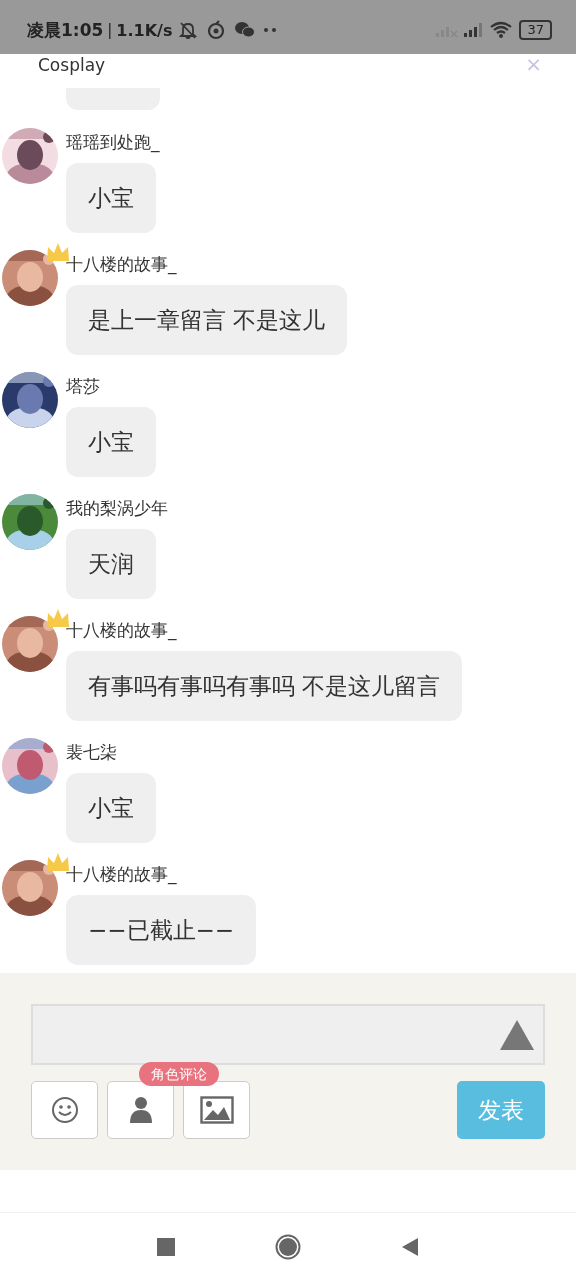 This screenshot has width=576, height=1280. I want to click on message-bubble: −−已截止−−, so click(161, 930).